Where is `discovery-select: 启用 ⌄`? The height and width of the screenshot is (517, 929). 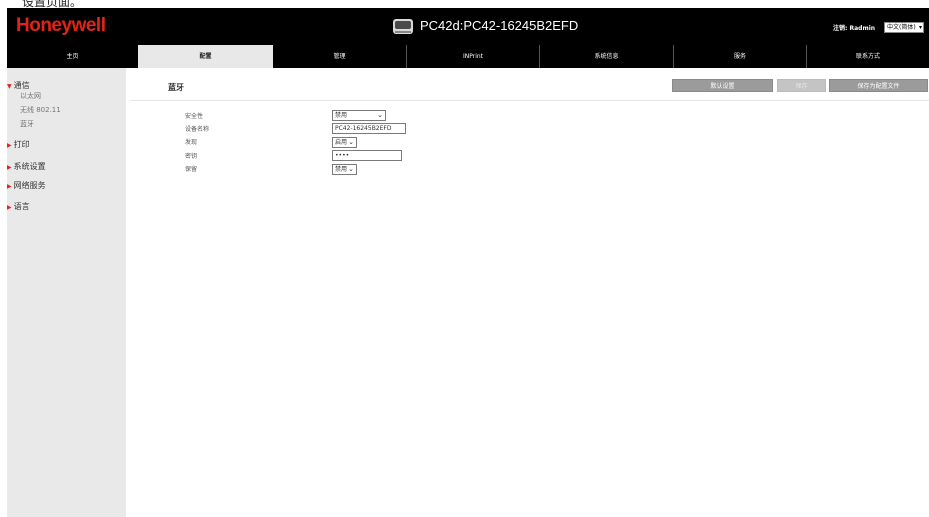
discovery-select: 启用 ⌄ is located at coordinates (344, 142).